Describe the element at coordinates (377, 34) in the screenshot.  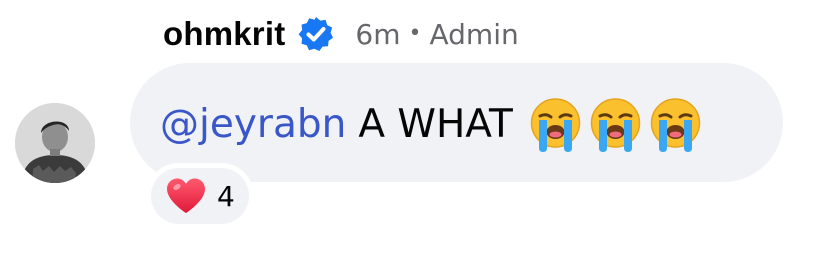
I see `timestamp: 6m` at that location.